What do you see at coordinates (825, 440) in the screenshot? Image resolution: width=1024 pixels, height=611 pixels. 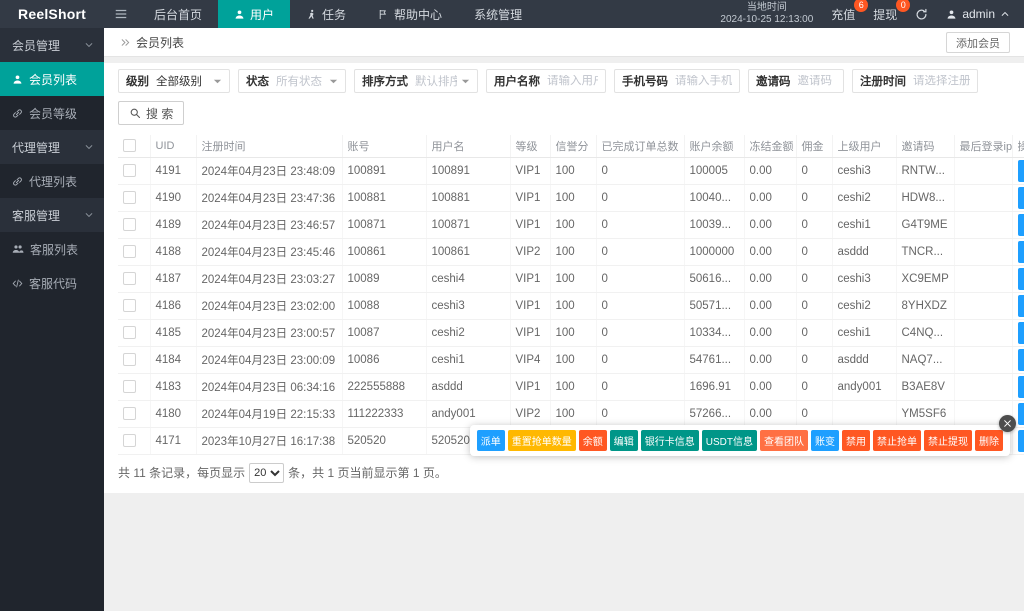 I see `row-action-button: 账变` at bounding box center [825, 440].